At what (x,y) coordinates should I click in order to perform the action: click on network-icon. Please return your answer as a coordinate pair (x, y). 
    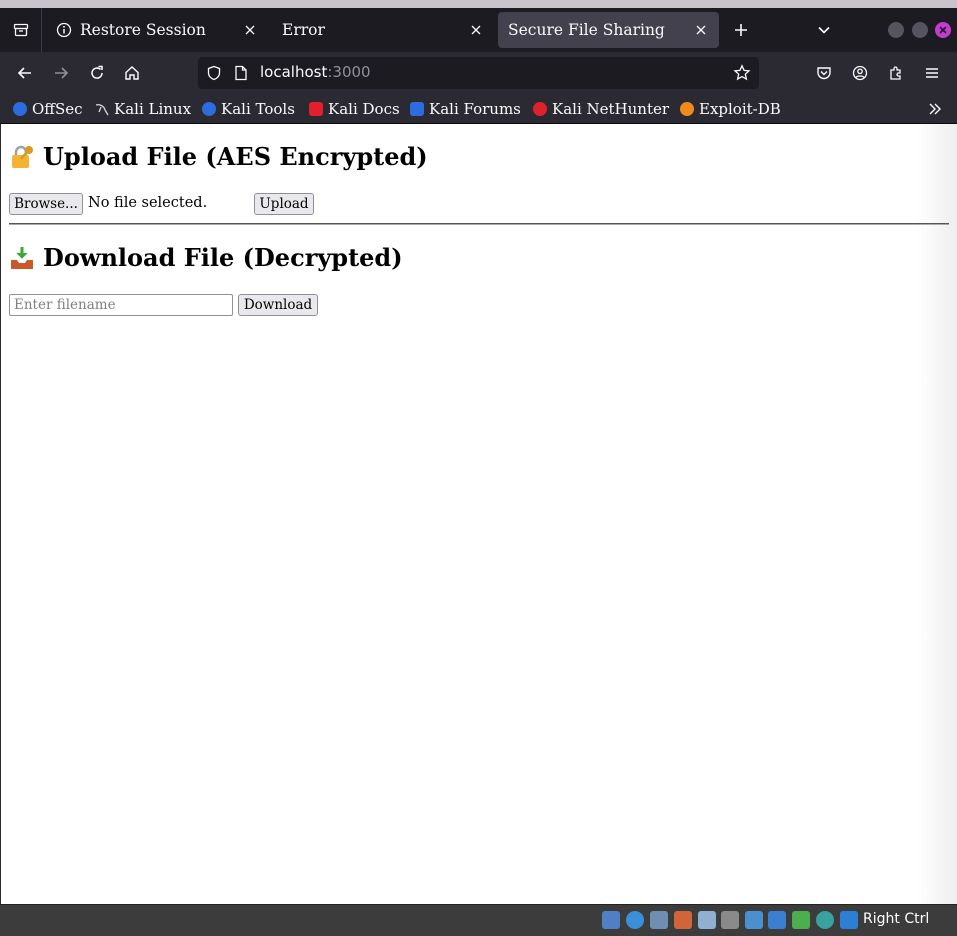
    Looking at the image, I should click on (683, 920).